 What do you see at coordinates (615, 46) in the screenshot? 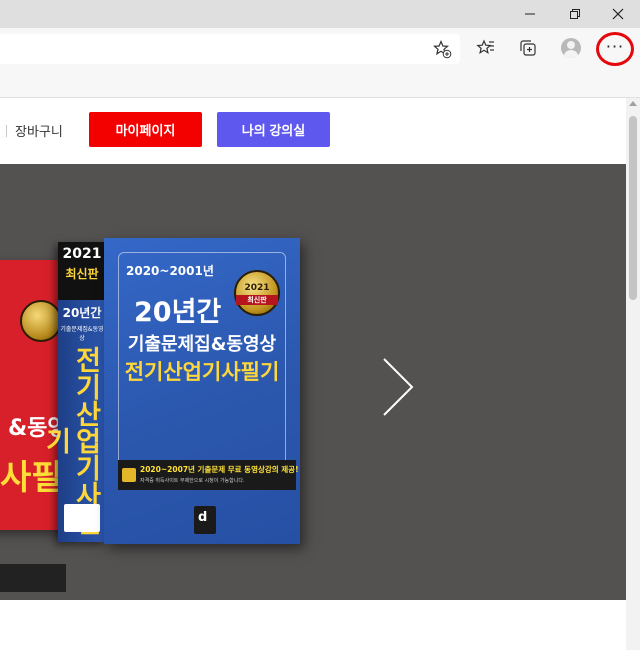
I see `more-icon: ···` at bounding box center [615, 46].